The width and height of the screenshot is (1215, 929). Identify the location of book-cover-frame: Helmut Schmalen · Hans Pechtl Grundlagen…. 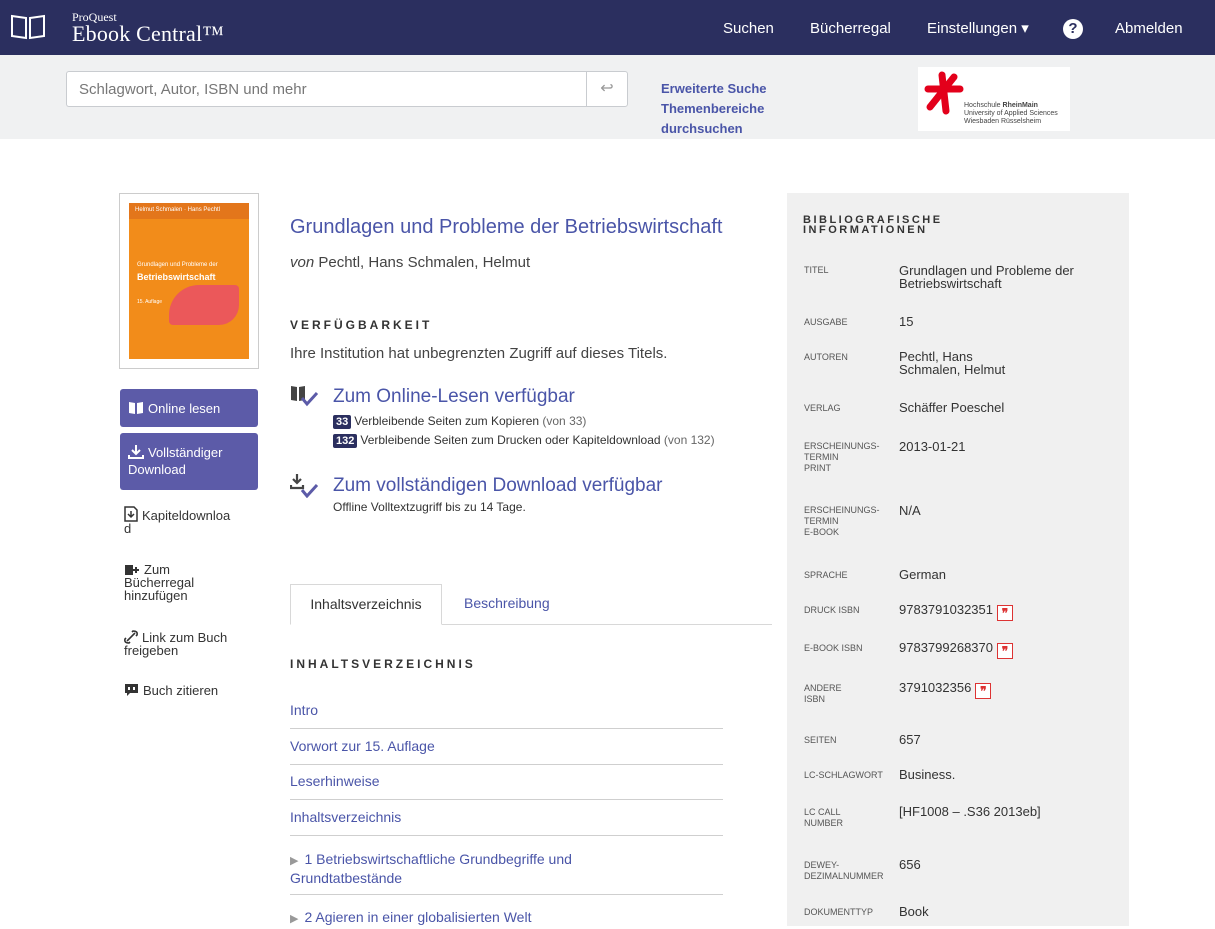
(189, 281).